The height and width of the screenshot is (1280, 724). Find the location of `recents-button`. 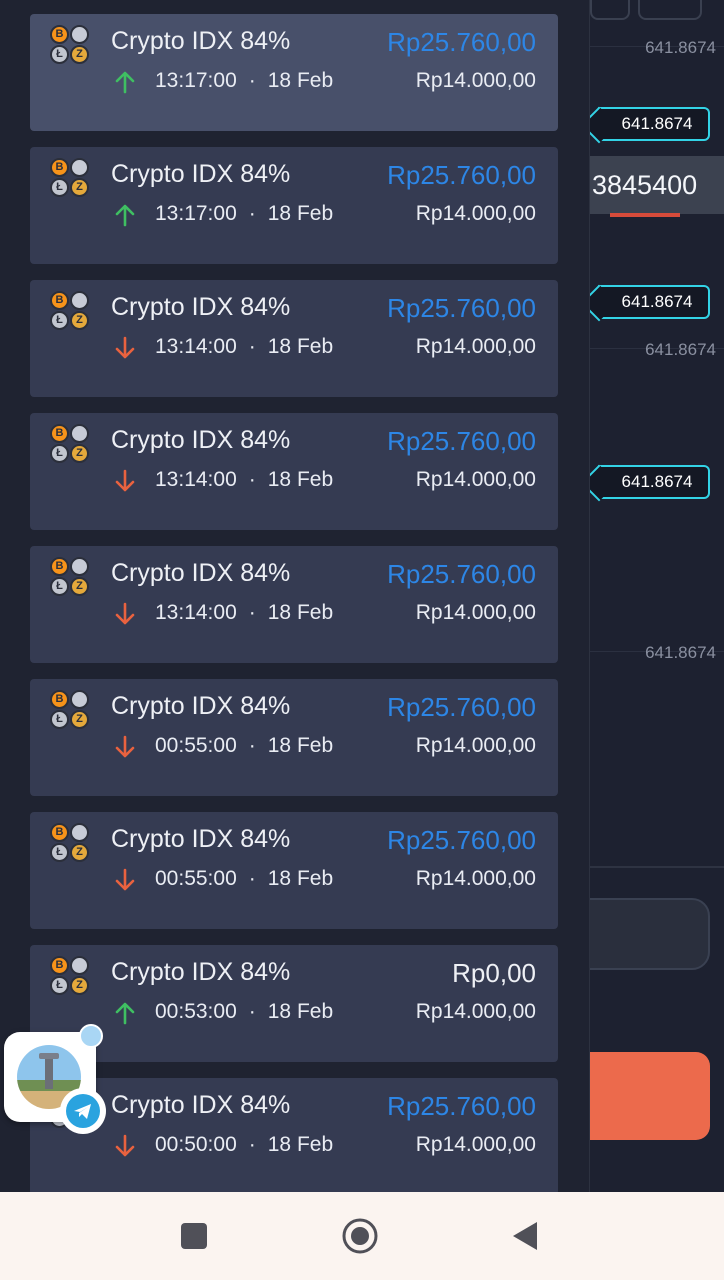

recents-button is located at coordinates (194, 1236).